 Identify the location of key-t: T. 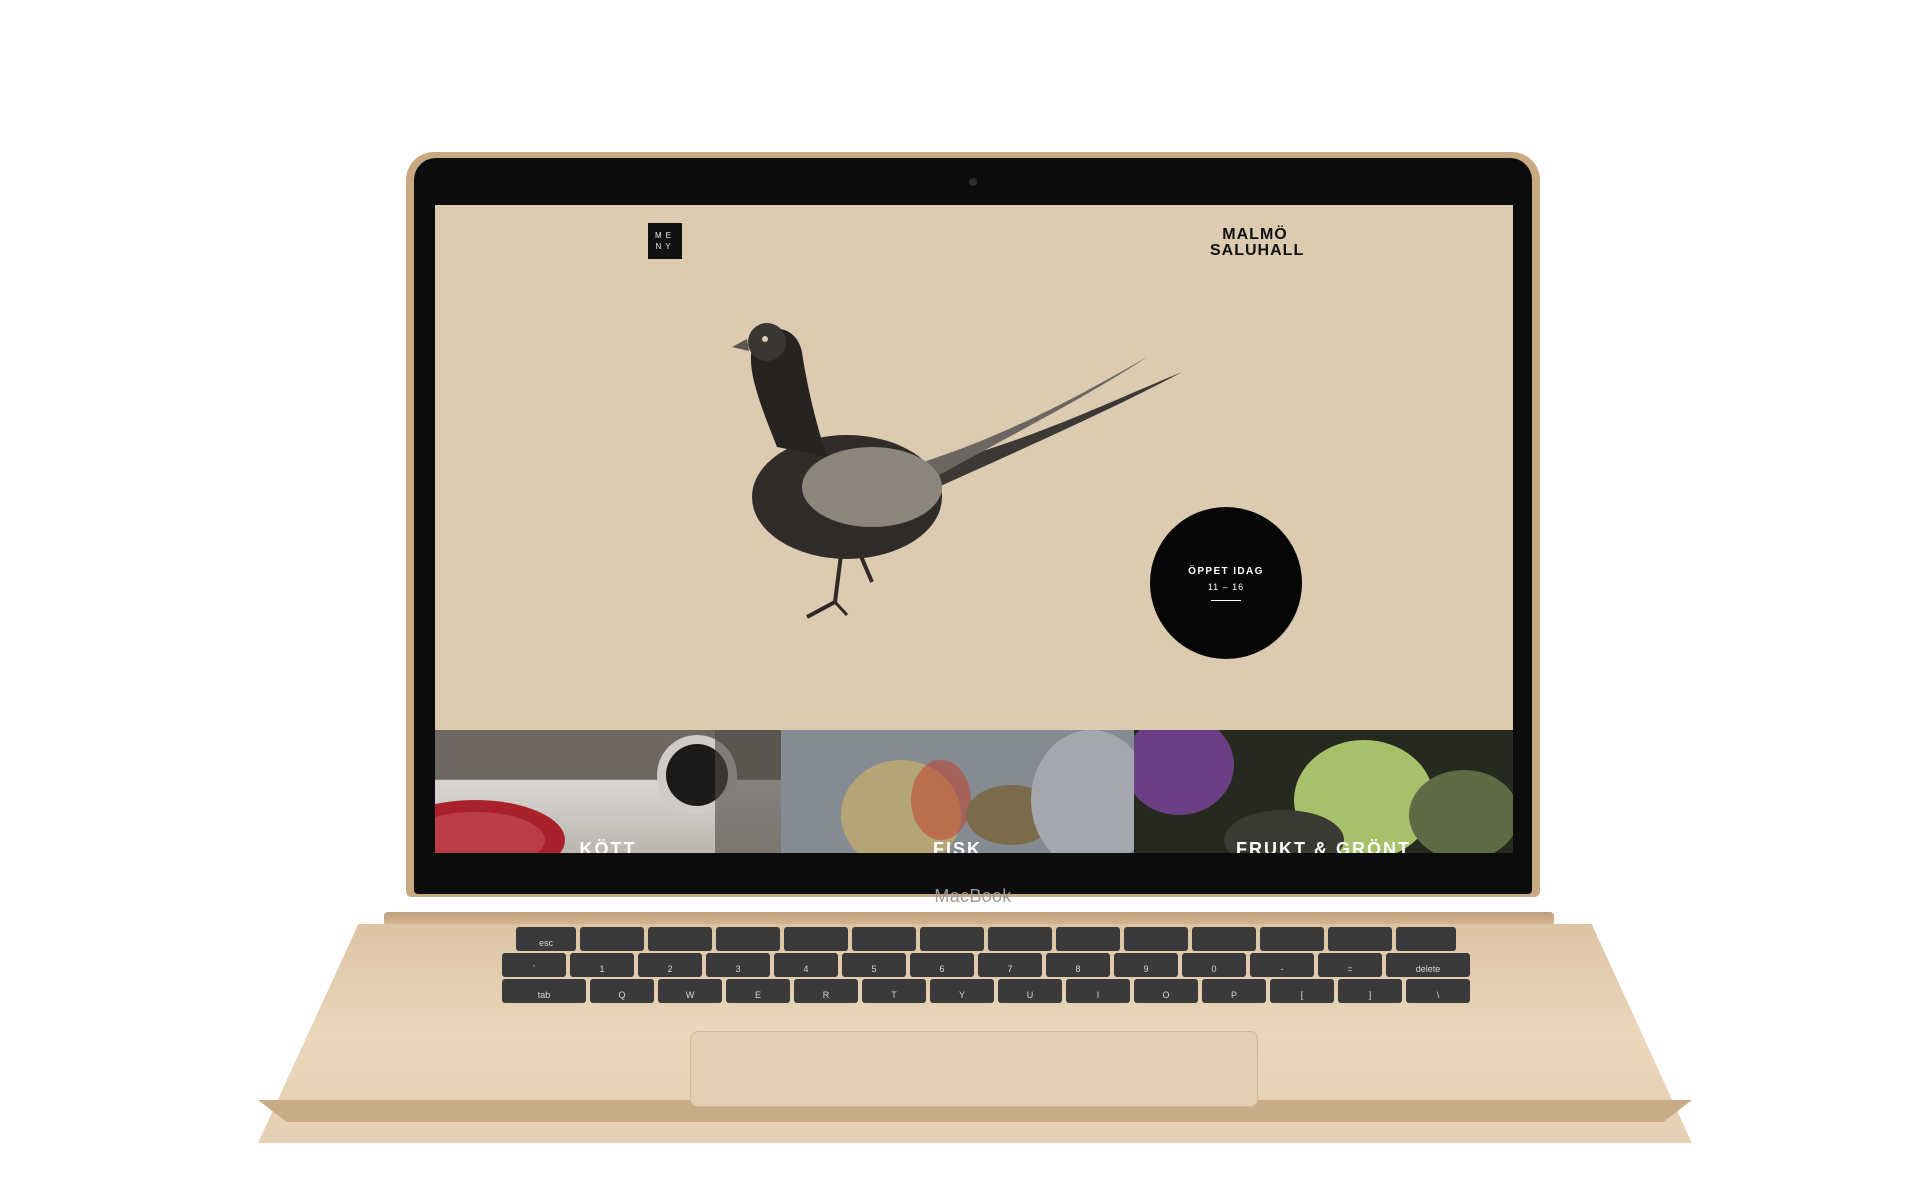
(894, 991).